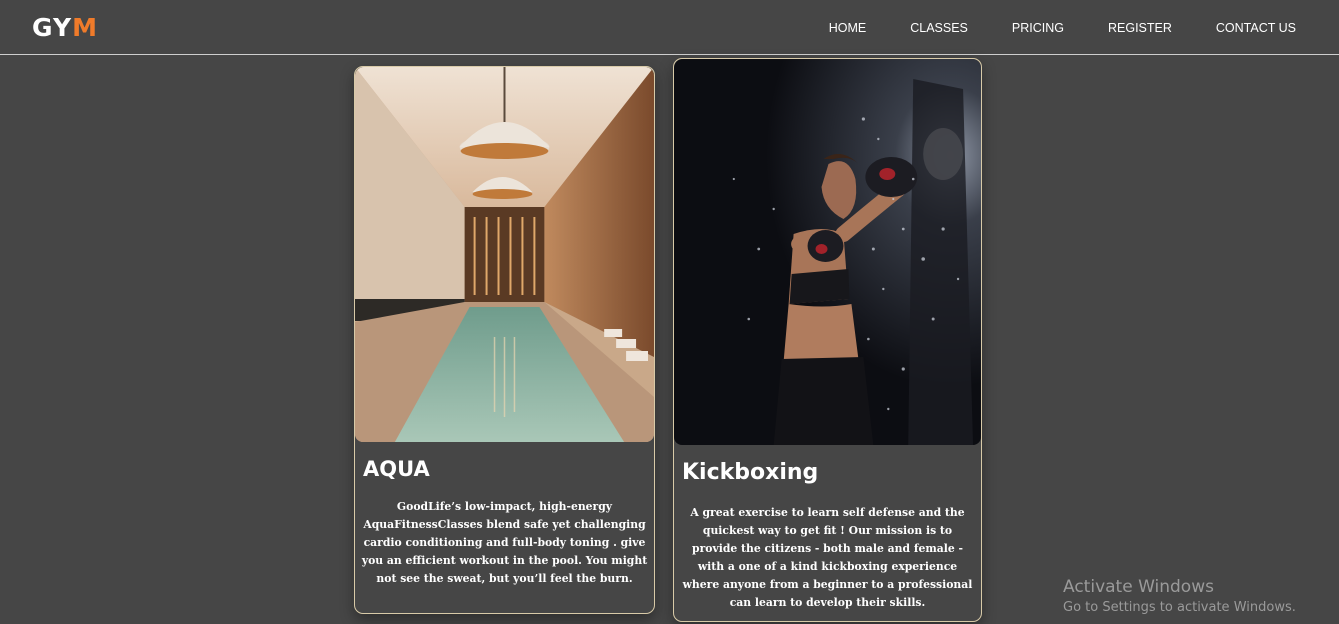 The width and height of the screenshot is (1339, 624). What do you see at coordinates (848, 28) in the screenshot?
I see `nav-home-link: HOME` at bounding box center [848, 28].